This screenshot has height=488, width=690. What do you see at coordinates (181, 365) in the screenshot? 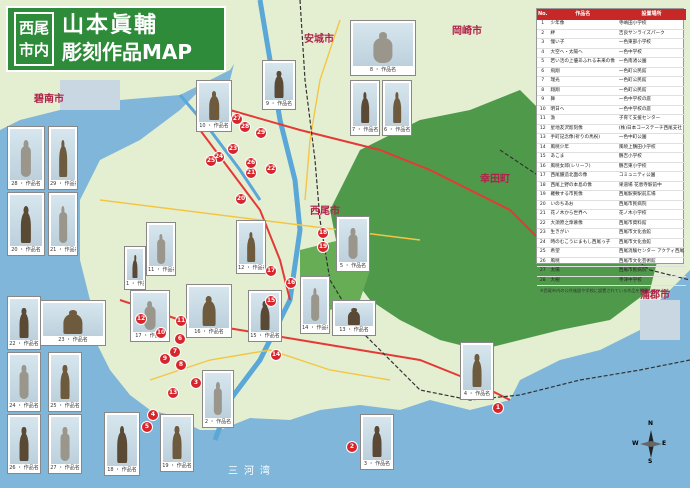
I see `location-marker: 8` at bounding box center [181, 365].